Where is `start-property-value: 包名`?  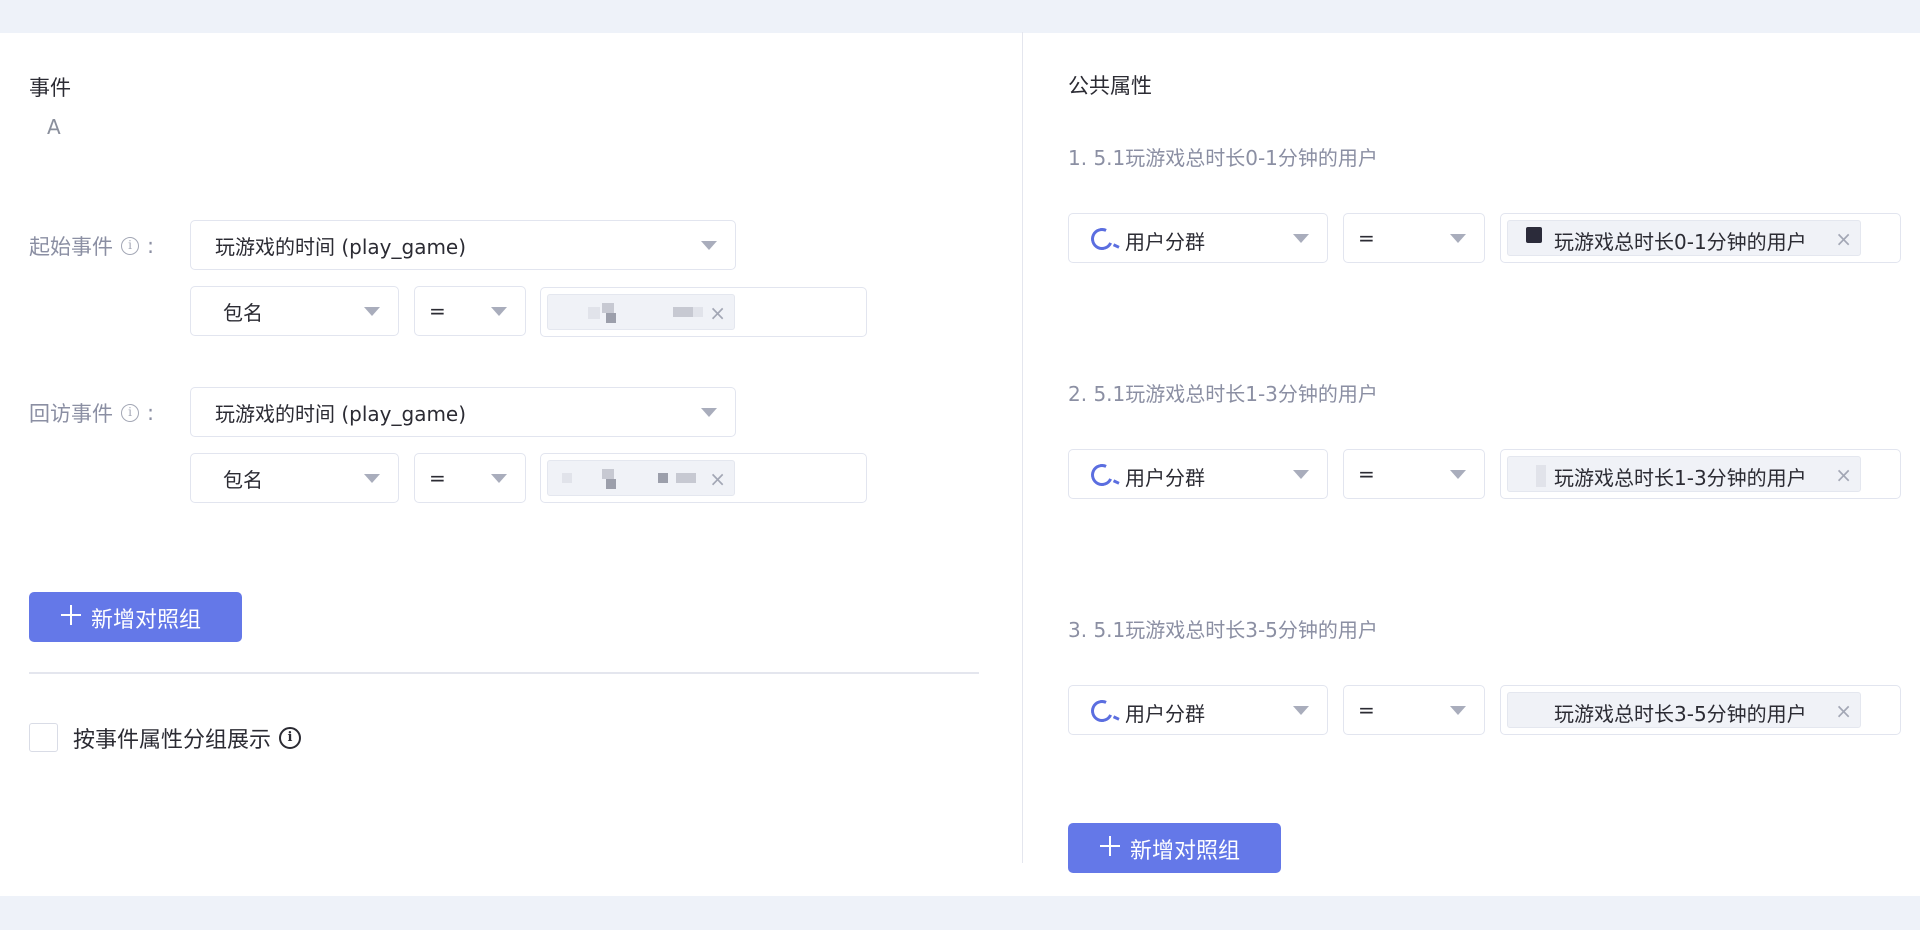
start-property-value: 包名 is located at coordinates (243, 312).